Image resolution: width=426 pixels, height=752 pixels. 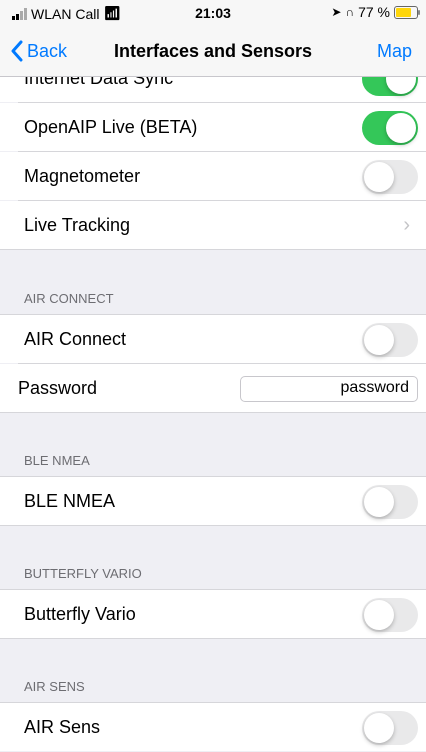 I want to click on page-title: Interfaces and Sensors, so click(x=213, y=51).